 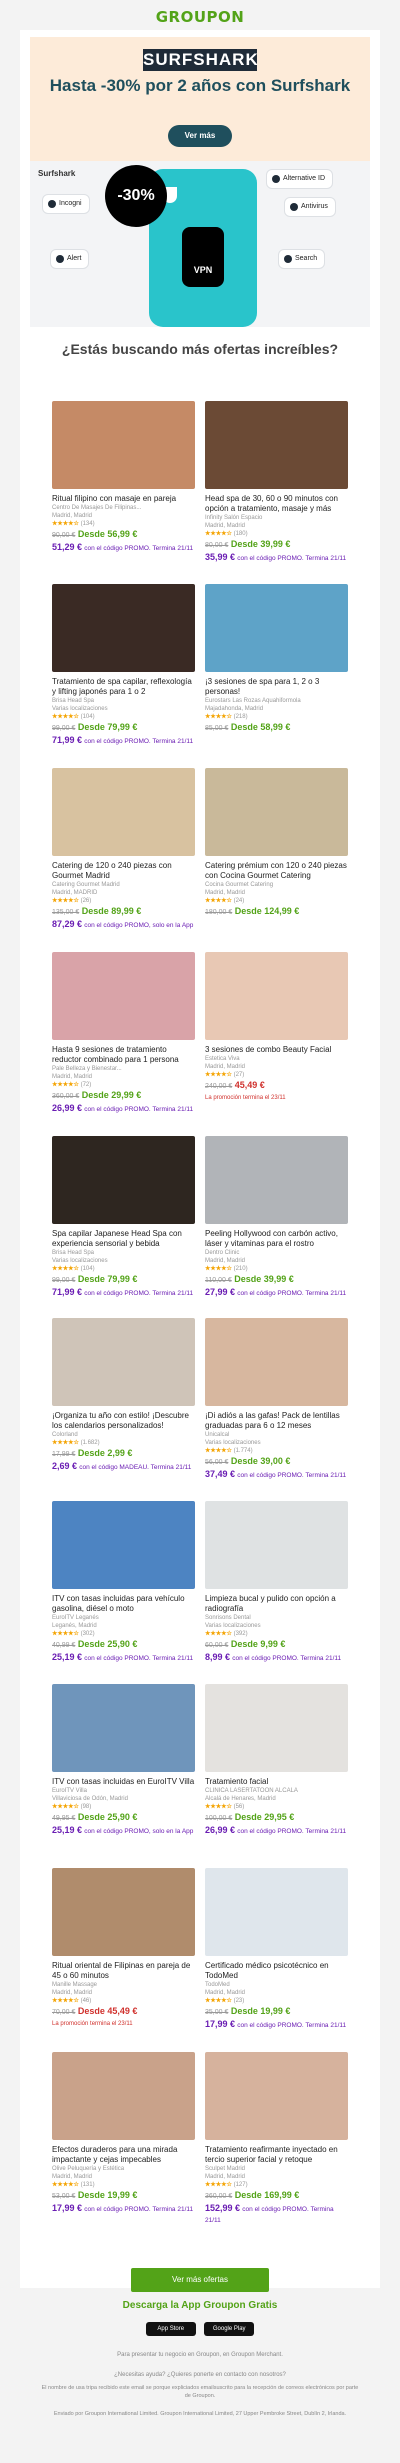 What do you see at coordinates (200, 17) in the screenshot?
I see `groupon-logo: GROUPON` at bounding box center [200, 17].